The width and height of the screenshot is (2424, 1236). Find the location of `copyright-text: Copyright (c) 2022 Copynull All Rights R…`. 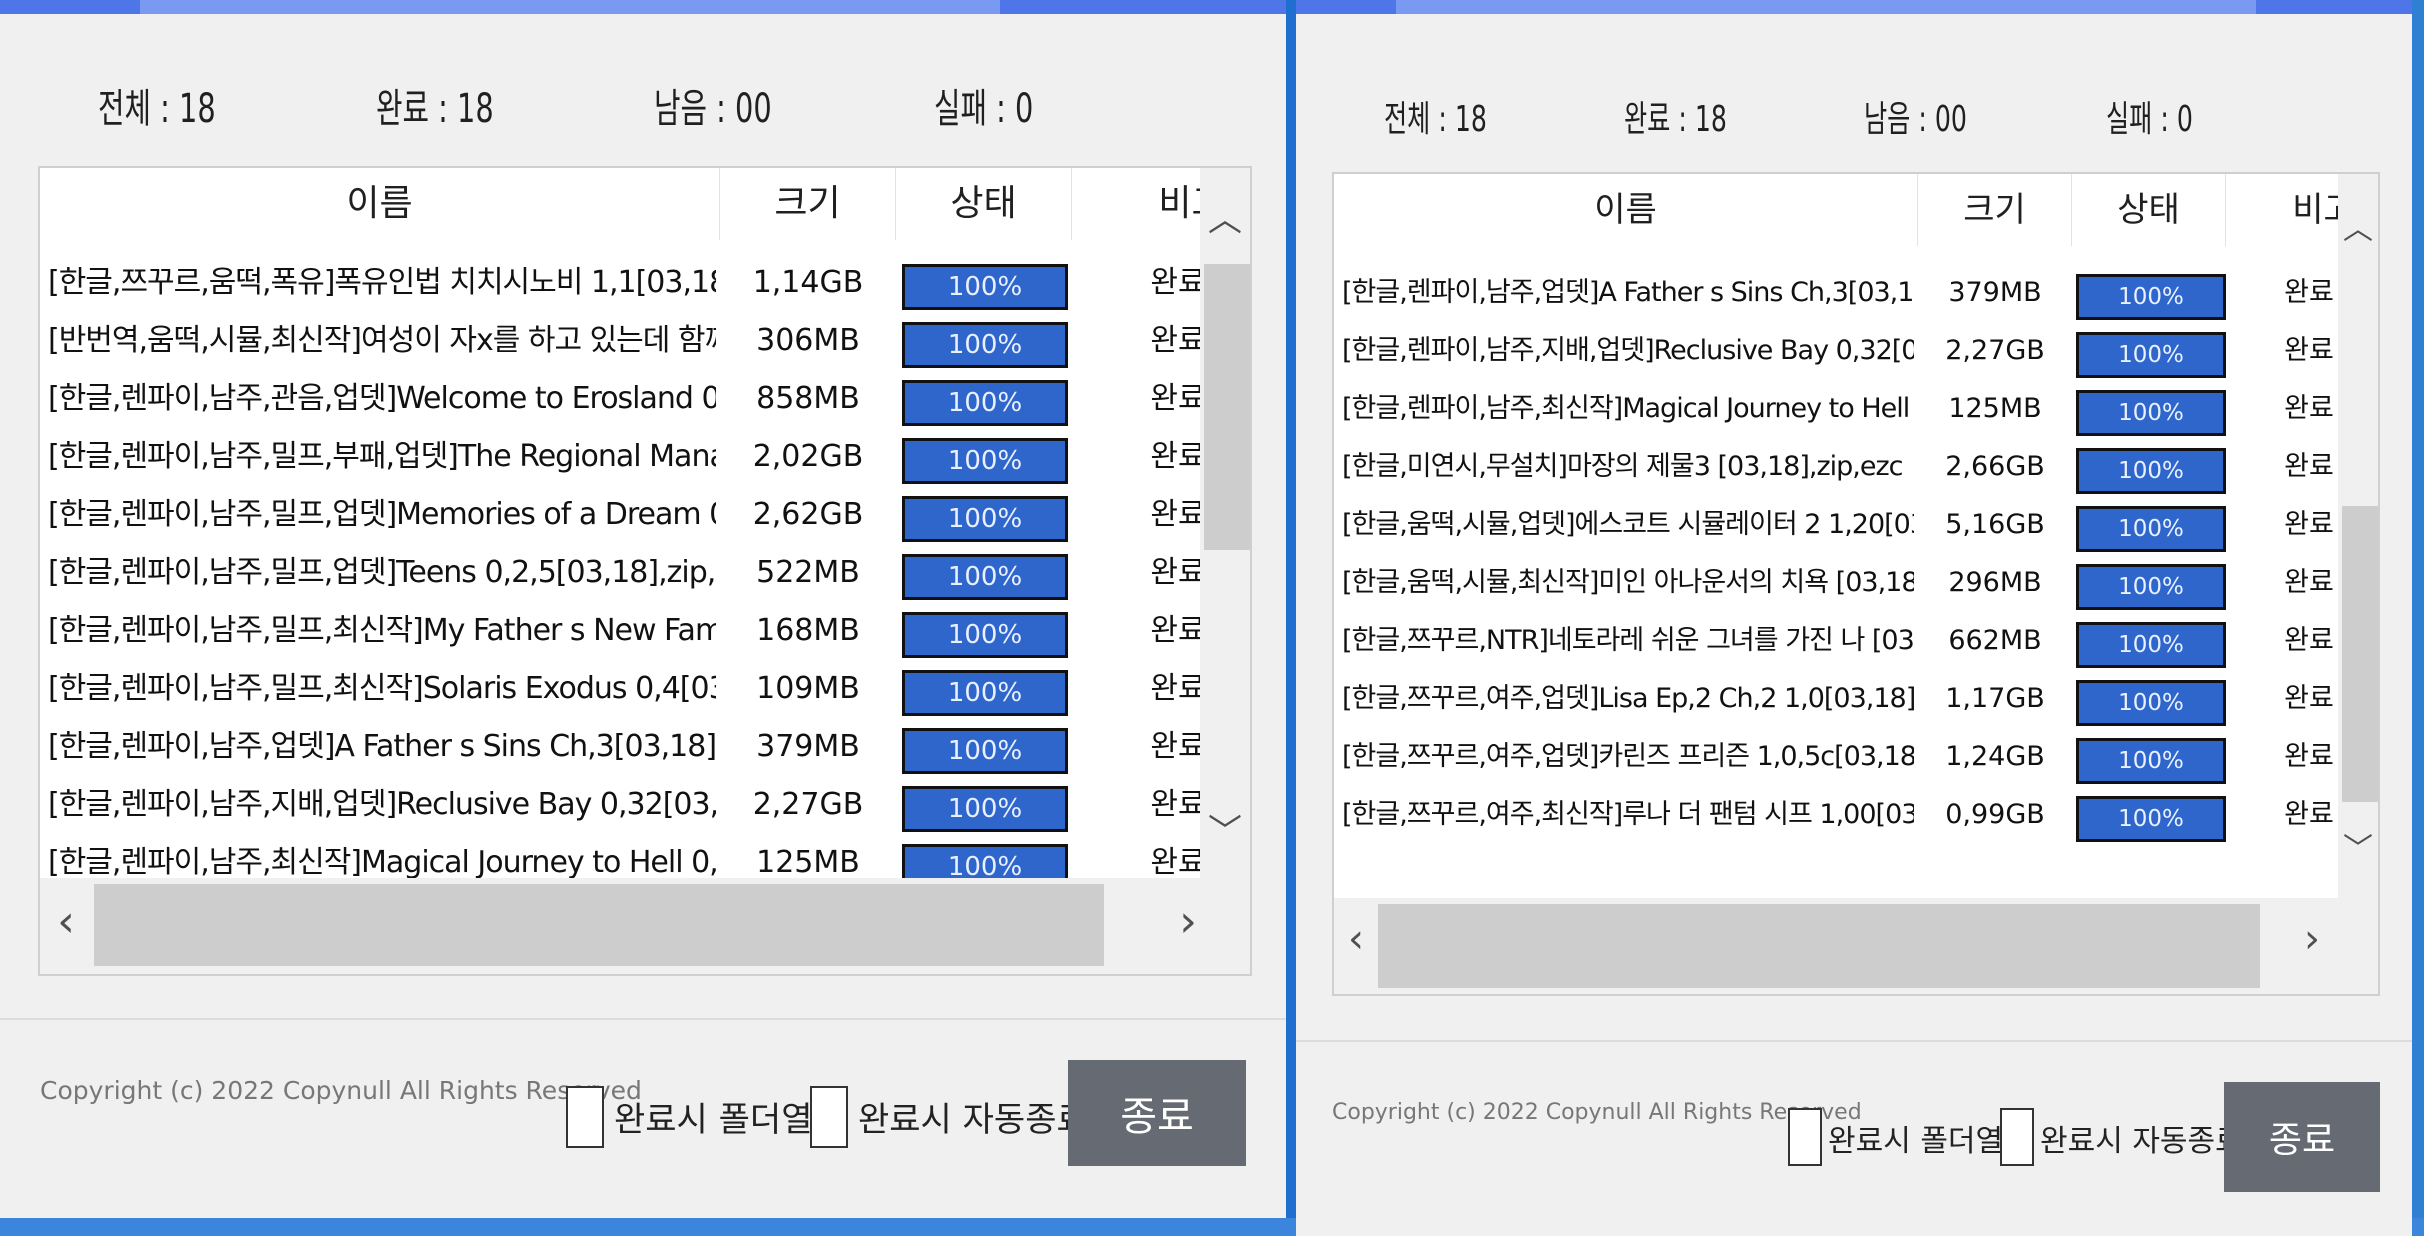

copyright-text: Copyright (c) 2022 Copynull All Rights R… is located at coordinates (341, 1090).